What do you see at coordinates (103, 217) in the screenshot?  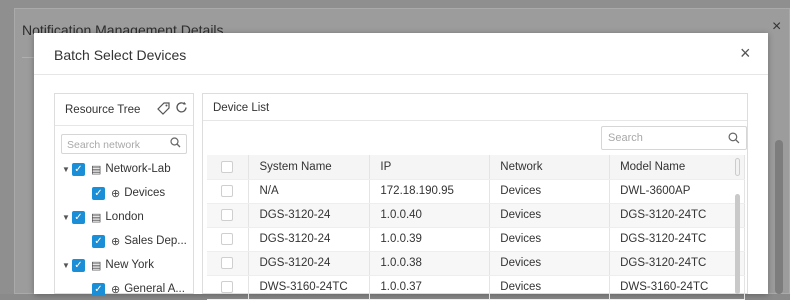 I see `tree-node-london: ▼ ✓ ▤ London` at bounding box center [103, 217].